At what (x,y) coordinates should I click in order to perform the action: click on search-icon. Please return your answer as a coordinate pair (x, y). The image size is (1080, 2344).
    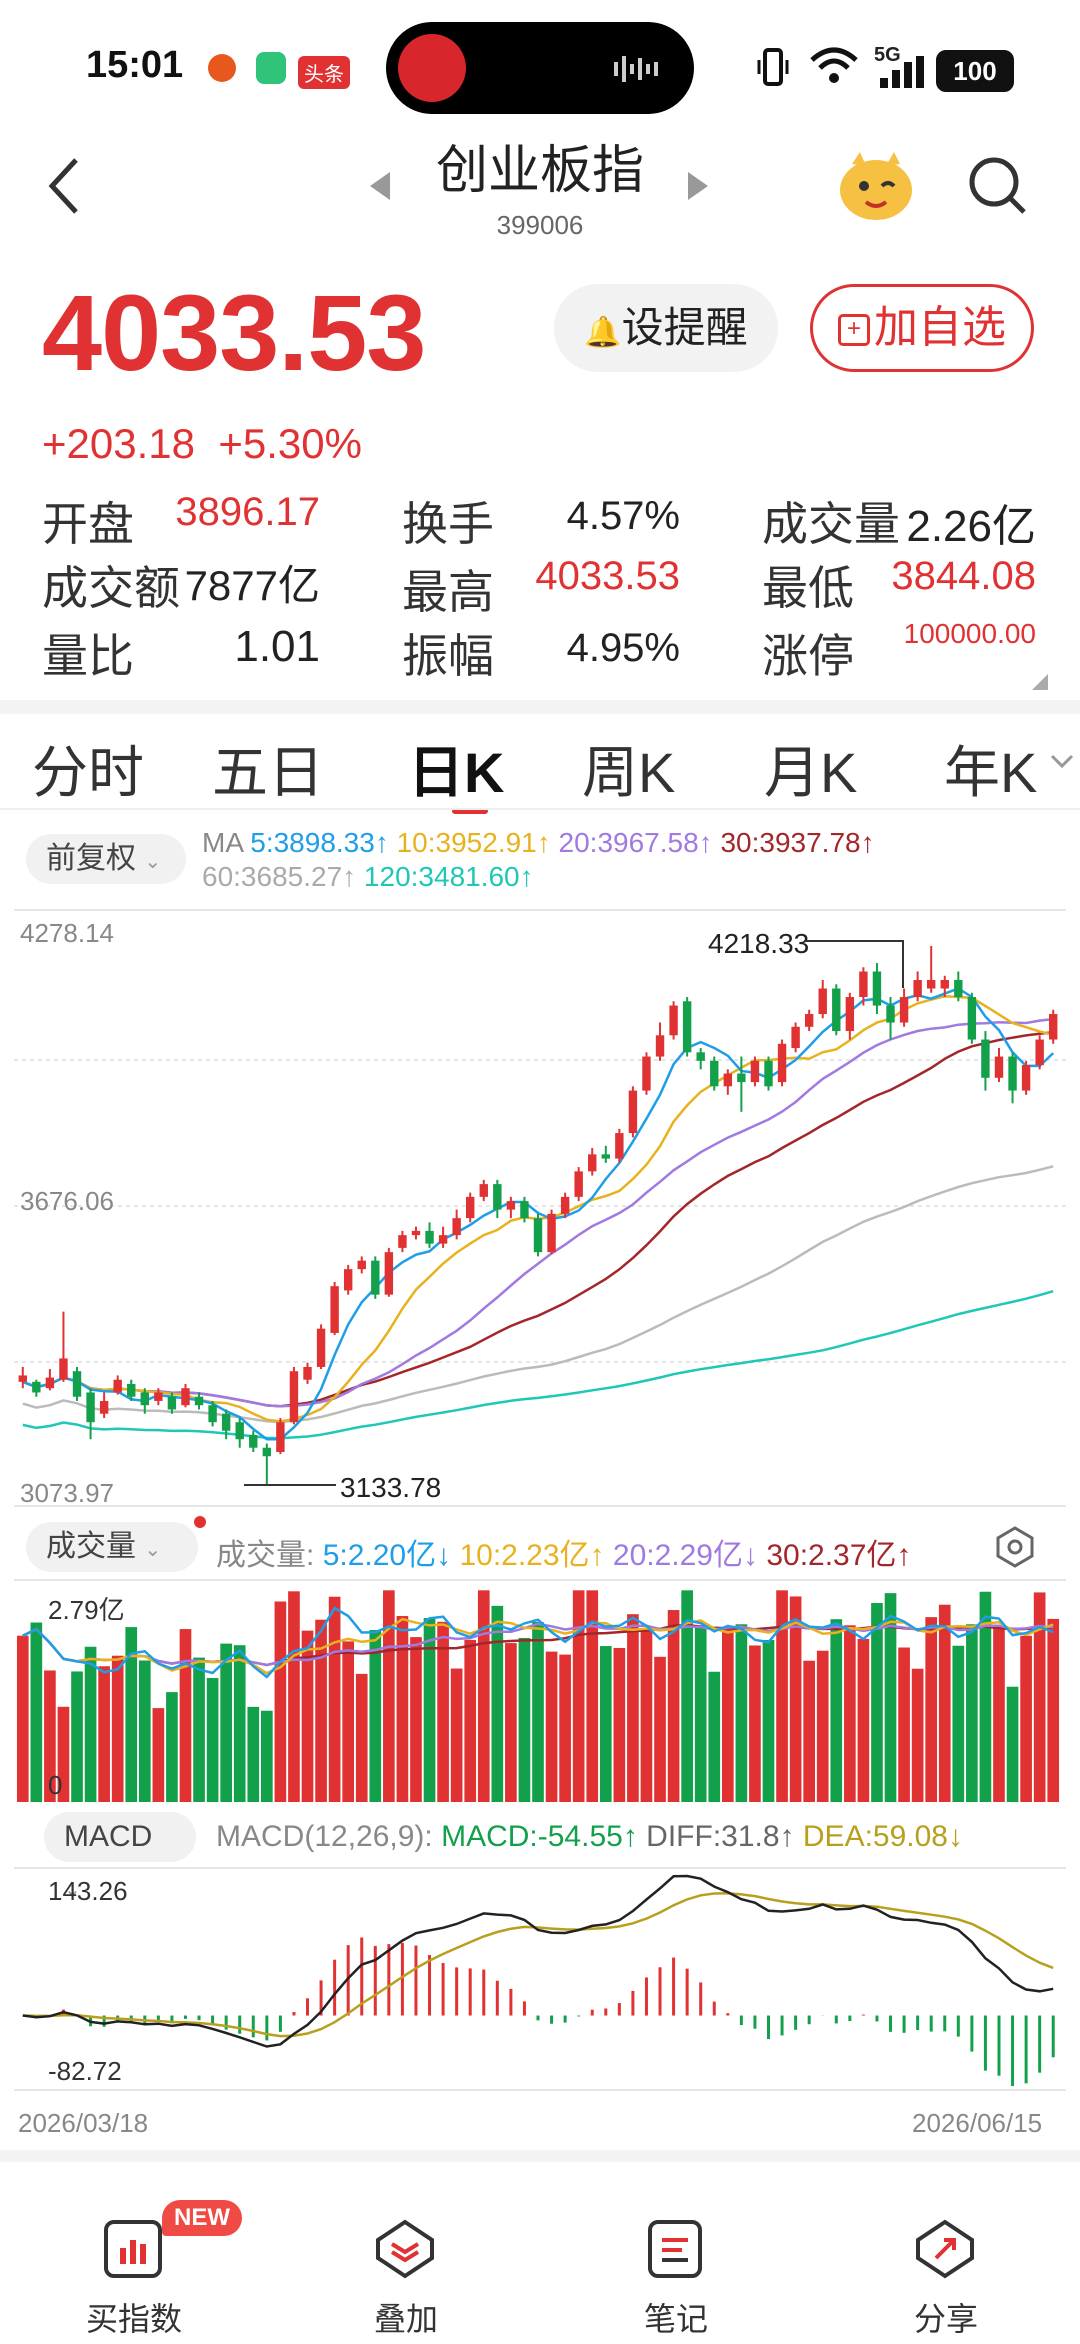
    Looking at the image, I should click on (998, 186).